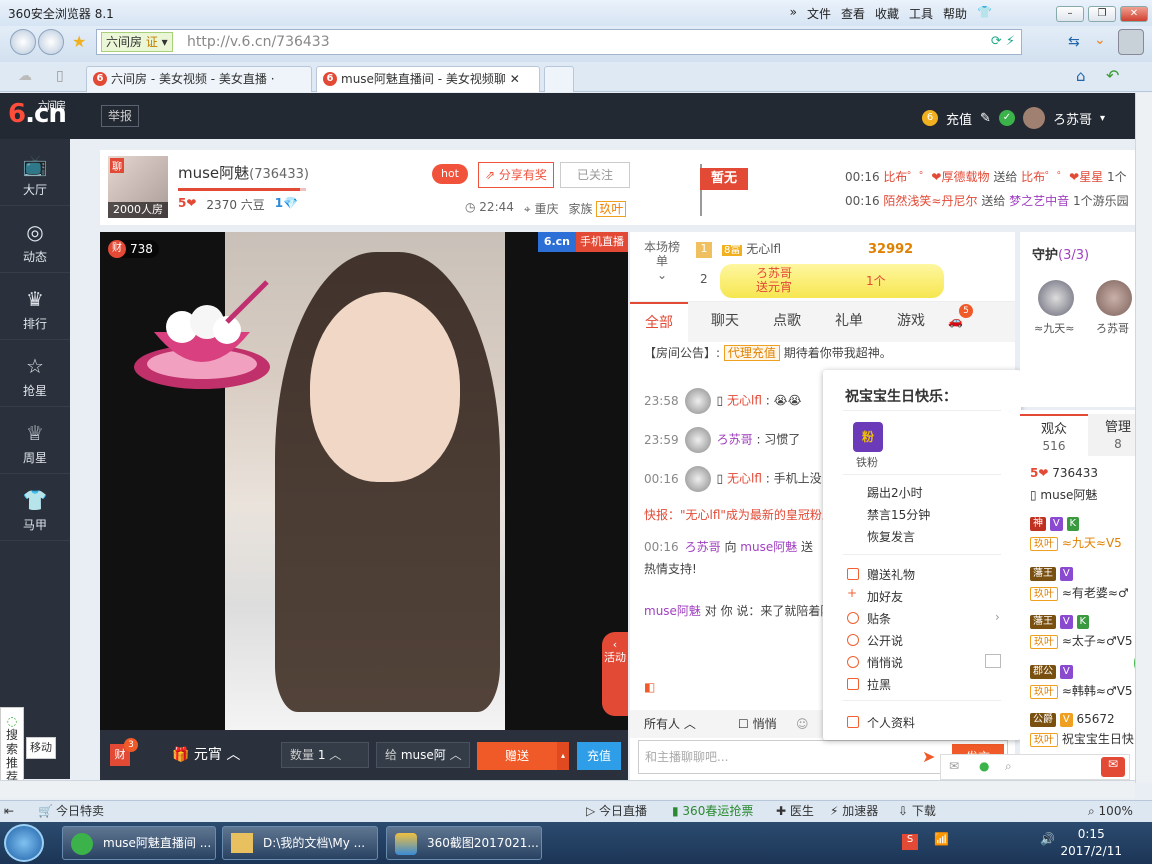  I want to click on share-button: ⇗ 分享有奖, so click(516, 175).